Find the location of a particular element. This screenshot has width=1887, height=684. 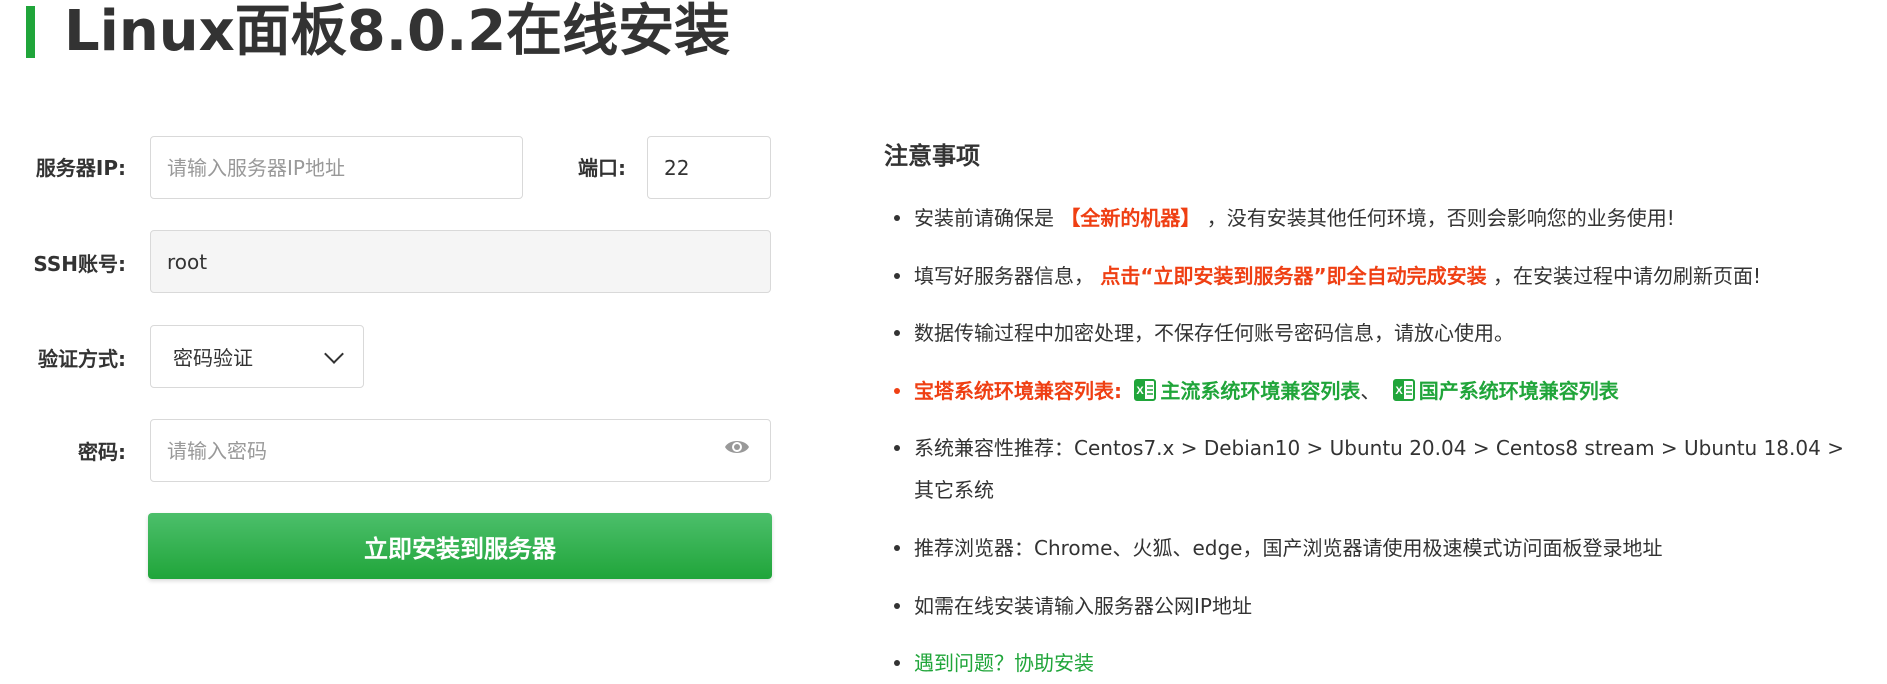

ssh-account-label: SSH账号: is located at coordinates (79, 264).